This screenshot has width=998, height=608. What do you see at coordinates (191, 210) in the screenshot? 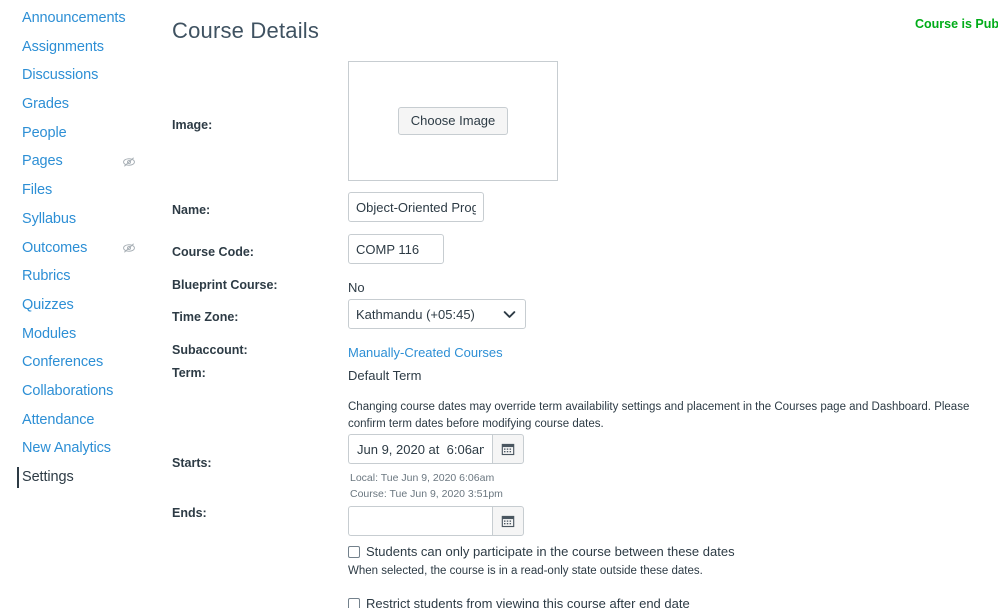
I see `name-label: Name:` at bounding box center [191, 210].